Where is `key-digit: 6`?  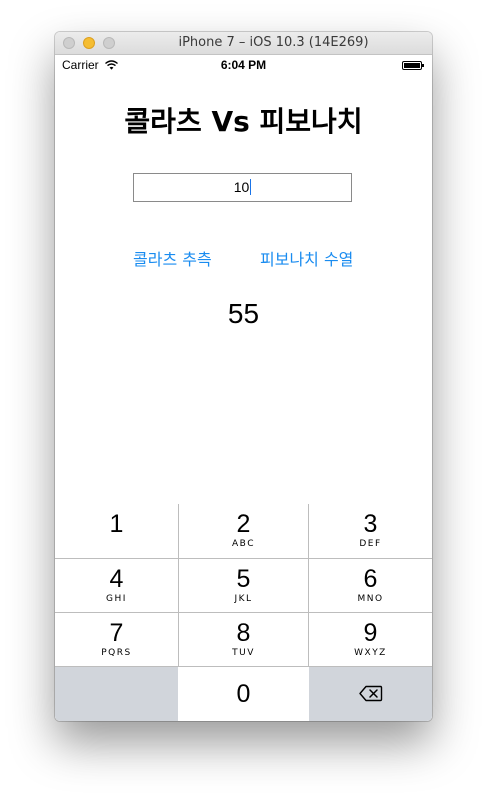
key-digit: 6 is located at coordinates (370, 579).